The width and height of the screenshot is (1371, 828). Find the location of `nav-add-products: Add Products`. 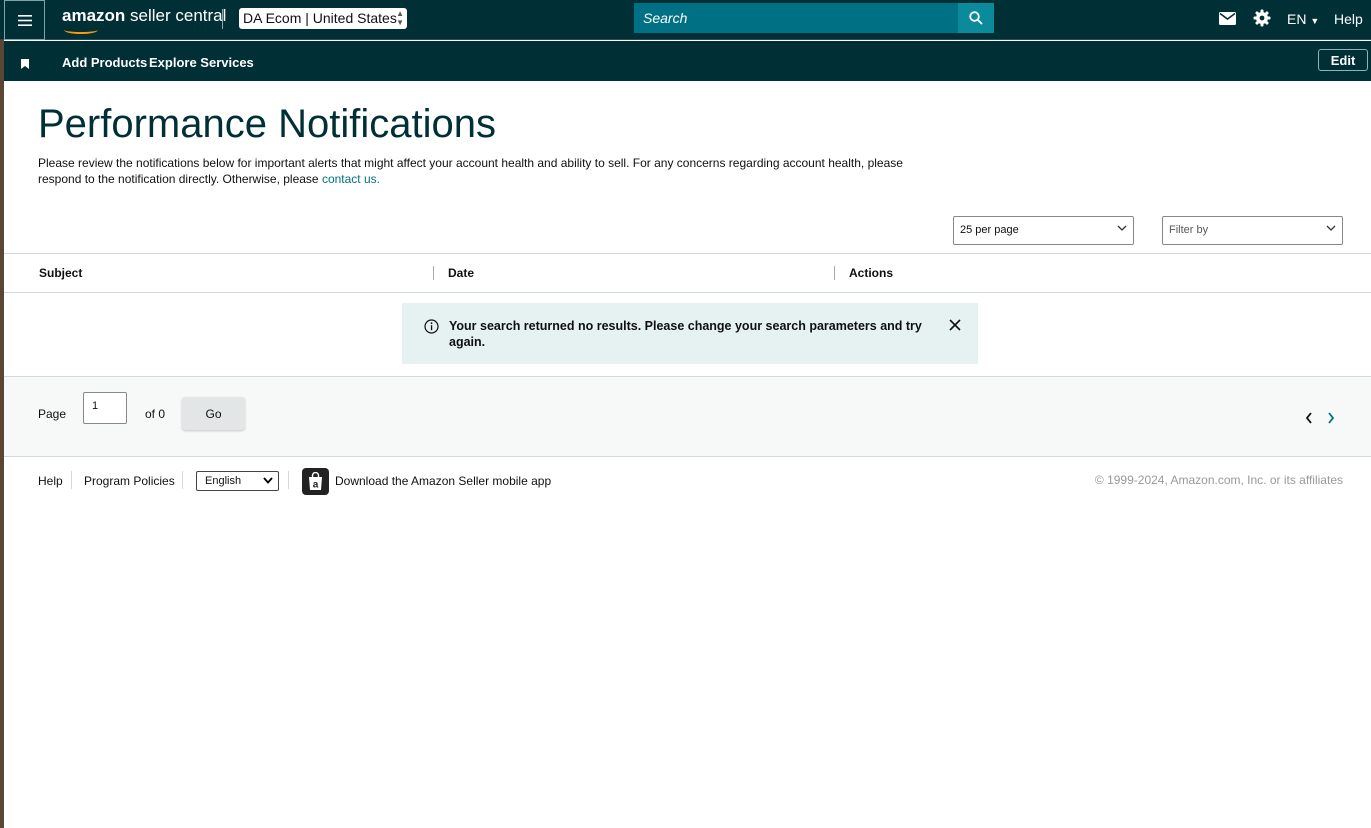

nav-add-products: Add Products is located at coordinates (104, 62).